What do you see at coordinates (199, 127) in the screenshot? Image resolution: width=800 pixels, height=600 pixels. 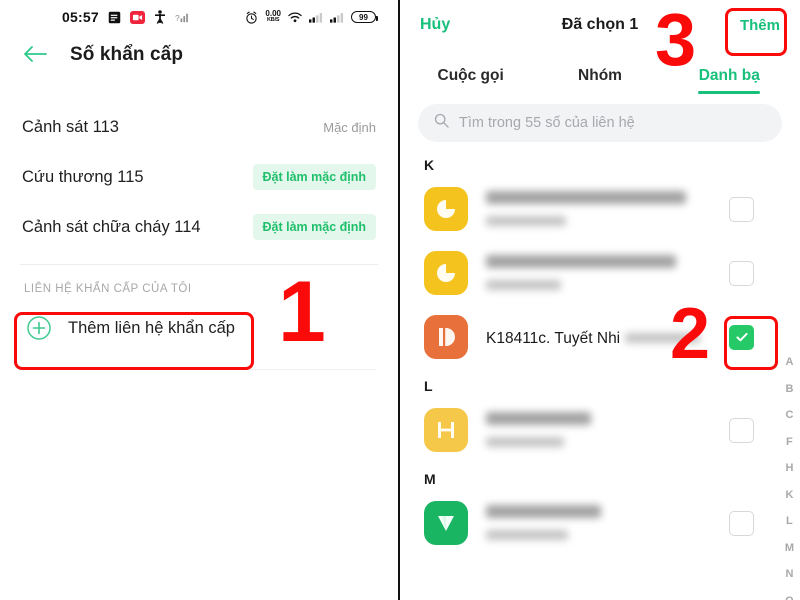 I see `emergency-row-police: Cảnh sát 113 Mặc định` at bounding box center [199, 127].